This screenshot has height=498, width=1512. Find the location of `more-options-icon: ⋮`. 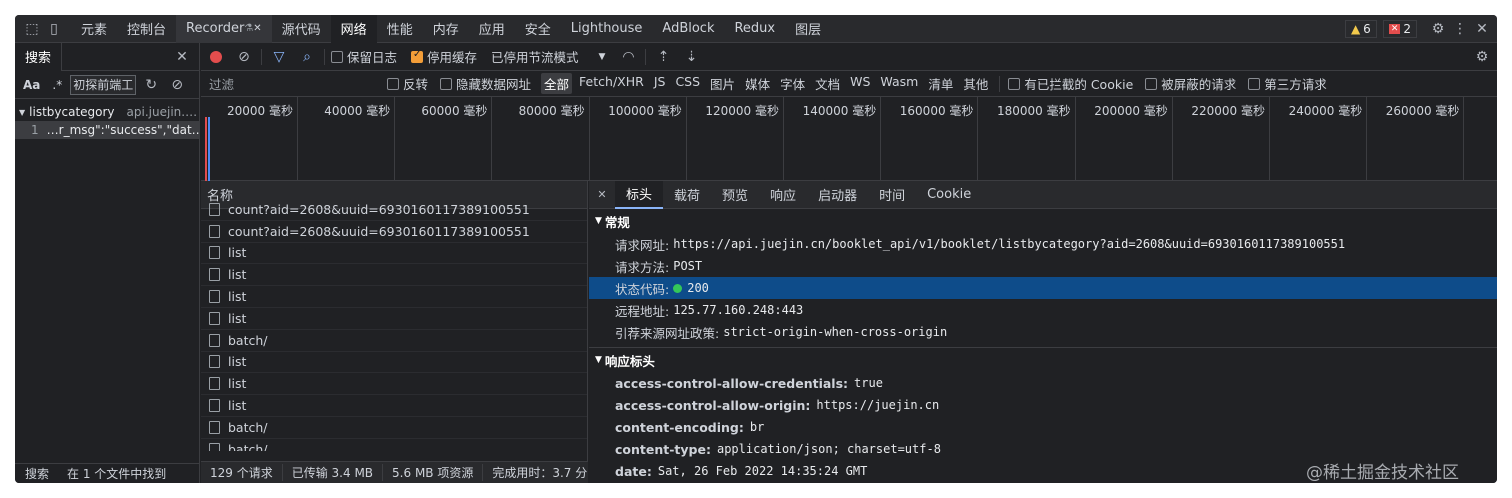

more-options-icon: ⋮ is located at coordinates (1460, 29).